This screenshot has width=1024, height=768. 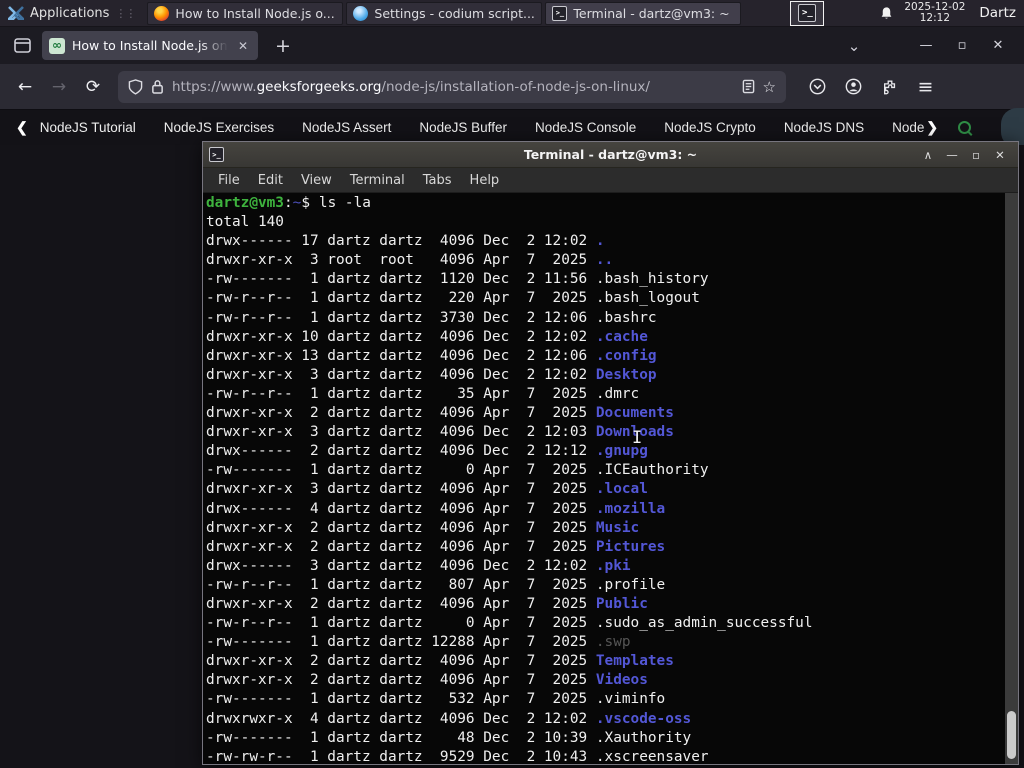 I want to click on mouse-ibeam-cursor: I, so click(x=637, y=438).